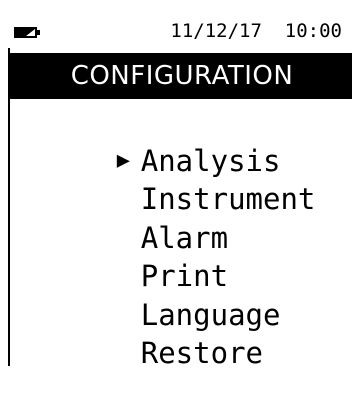 The image size is (352, 411). I want to click on status-bar: 11/12/17 10:00, so click(176, 26).